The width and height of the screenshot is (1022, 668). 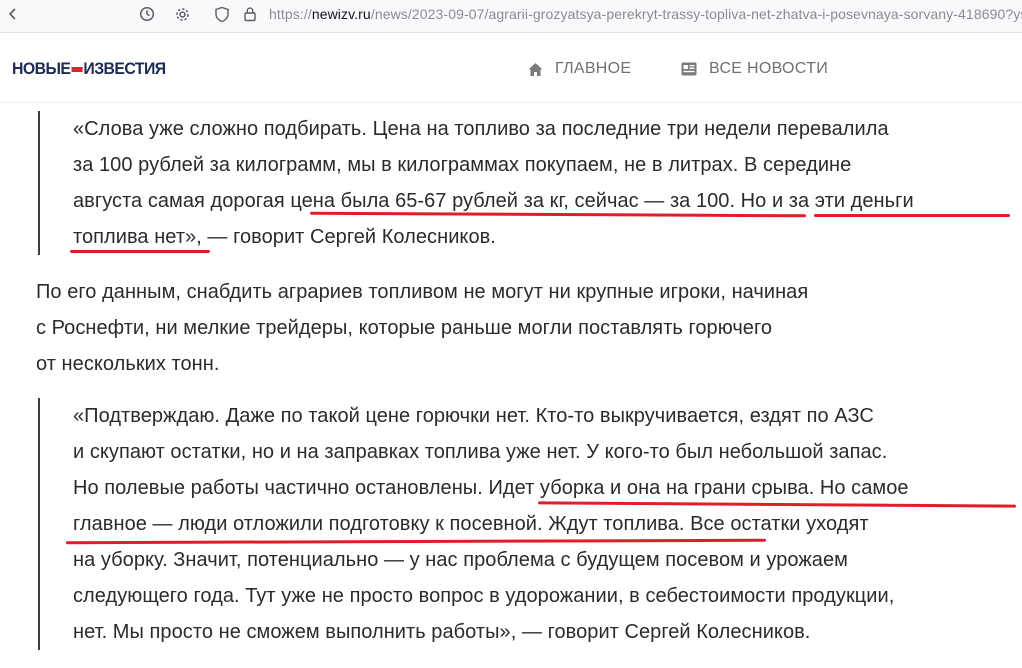 What do you see at coordinates (222, 14) in the screenshot?
I see `shield-icon` at bounding box center [222, 14].